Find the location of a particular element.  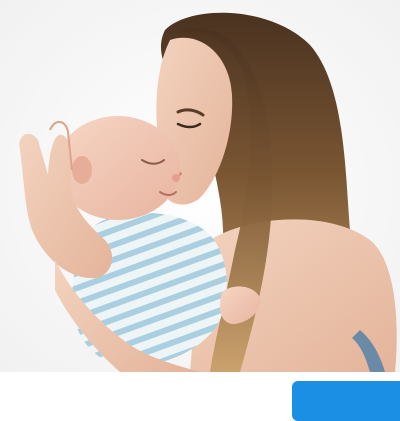

action-button is located at coordinates (346, 401).